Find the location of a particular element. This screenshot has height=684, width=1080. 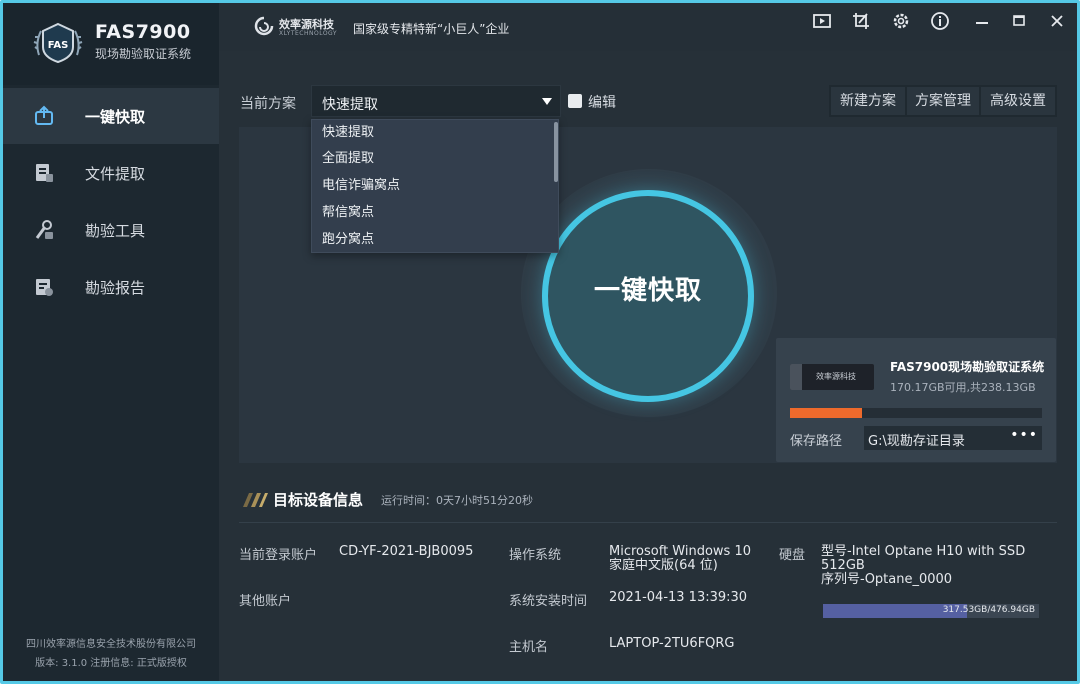

company-logo-icon is located at coordinates (264, 26).